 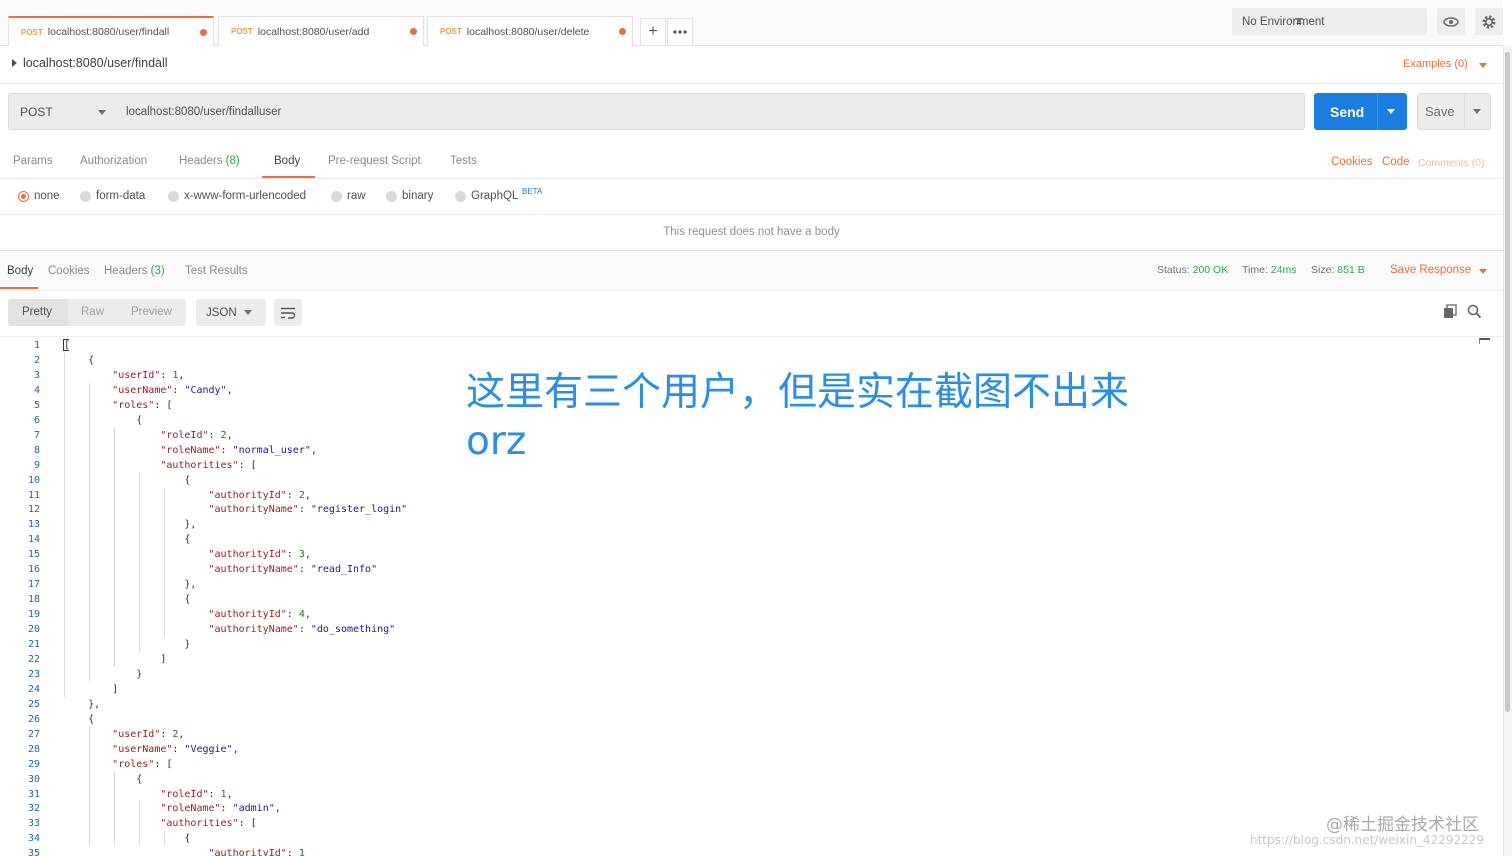 I want to click on response-tab-test-results: Test Results, so click(x=216, y=271).